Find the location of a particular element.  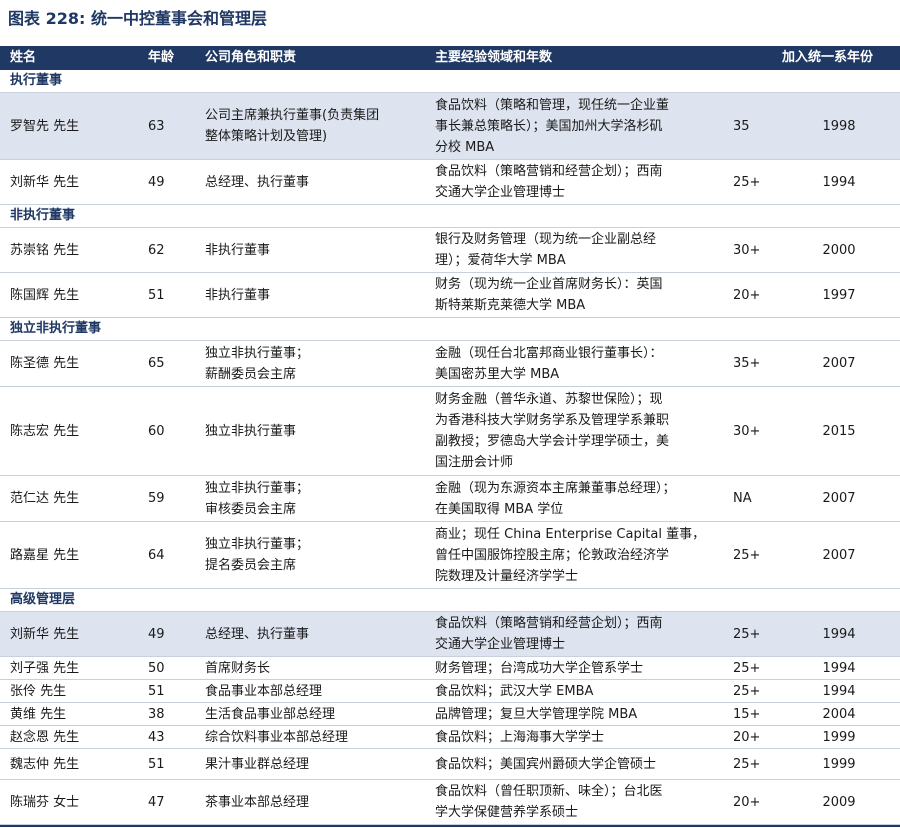

cell-years: 30+ is located at coordinates (747, 250).